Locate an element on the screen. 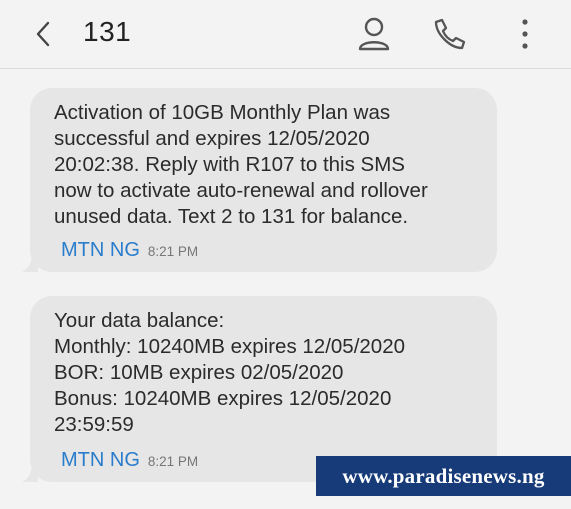  back-button is located at coordinates (44, 34).